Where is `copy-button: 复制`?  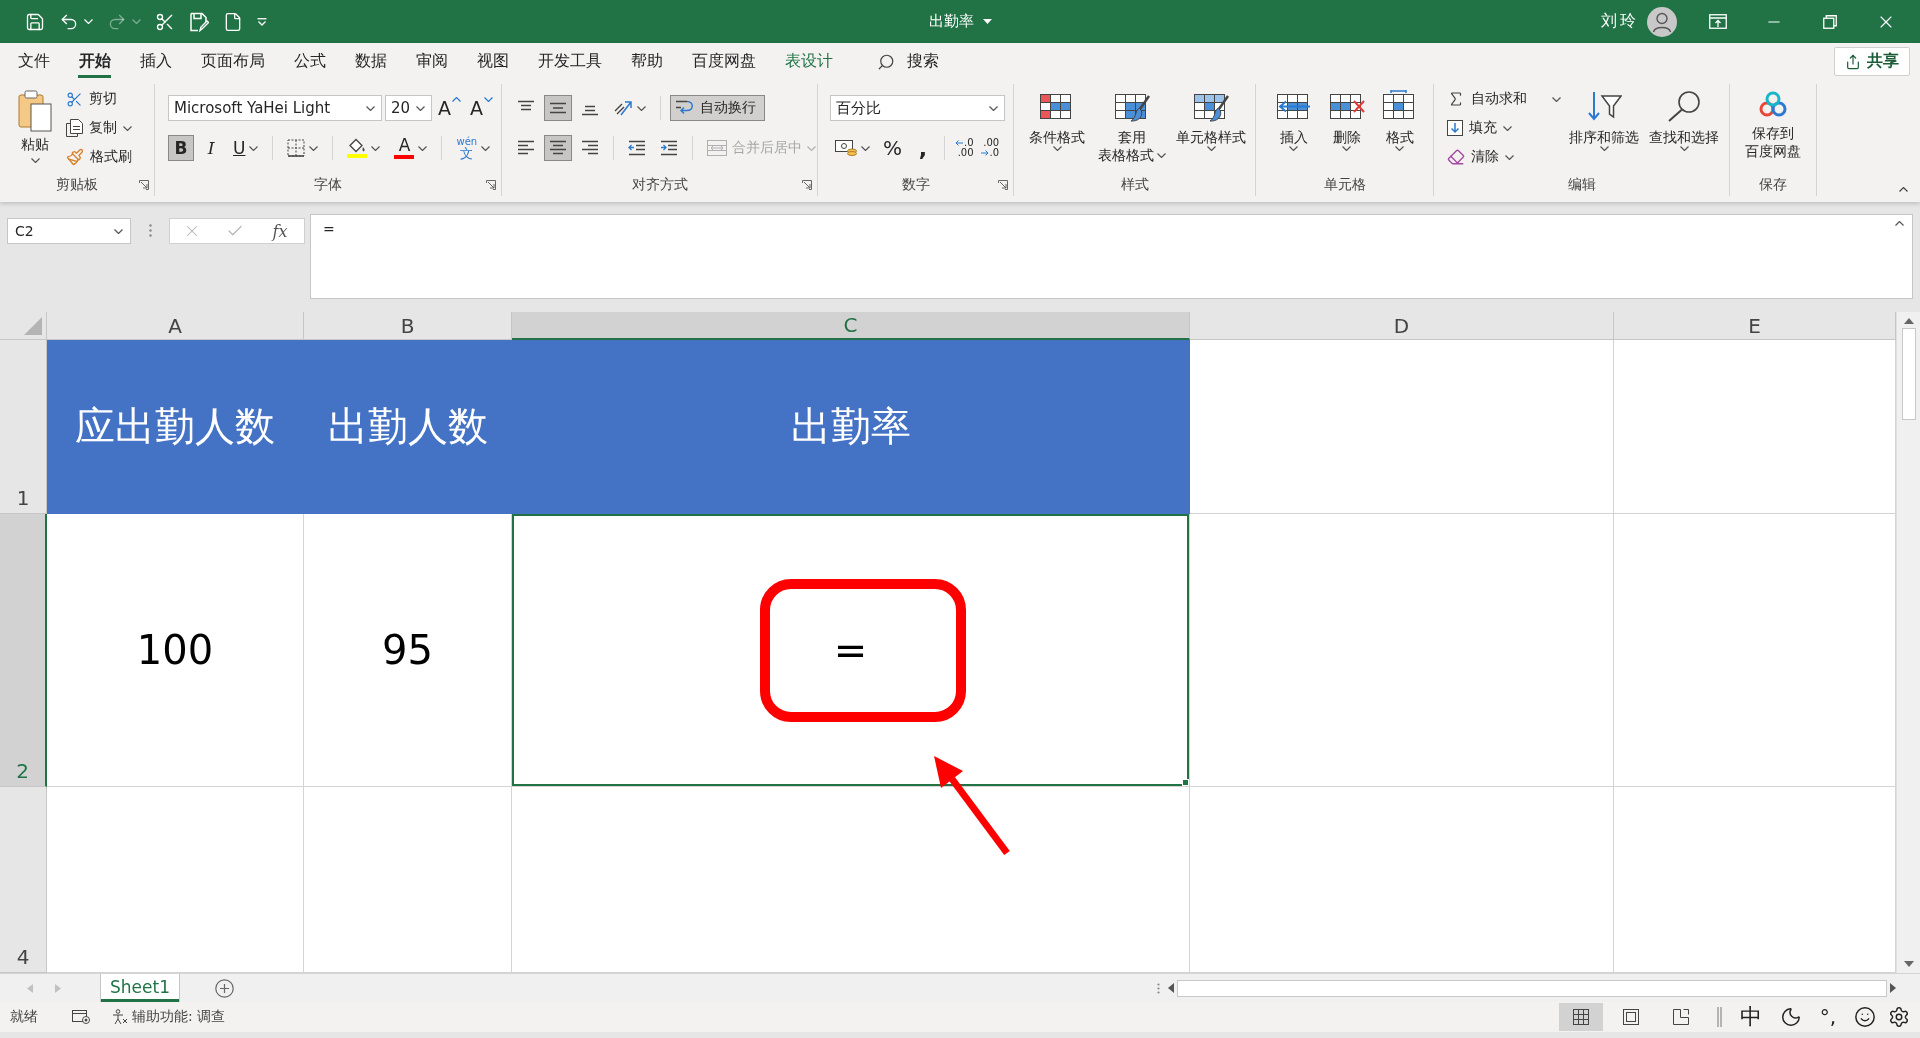 copy-button: 复制 is located at coordinates (99, 128).